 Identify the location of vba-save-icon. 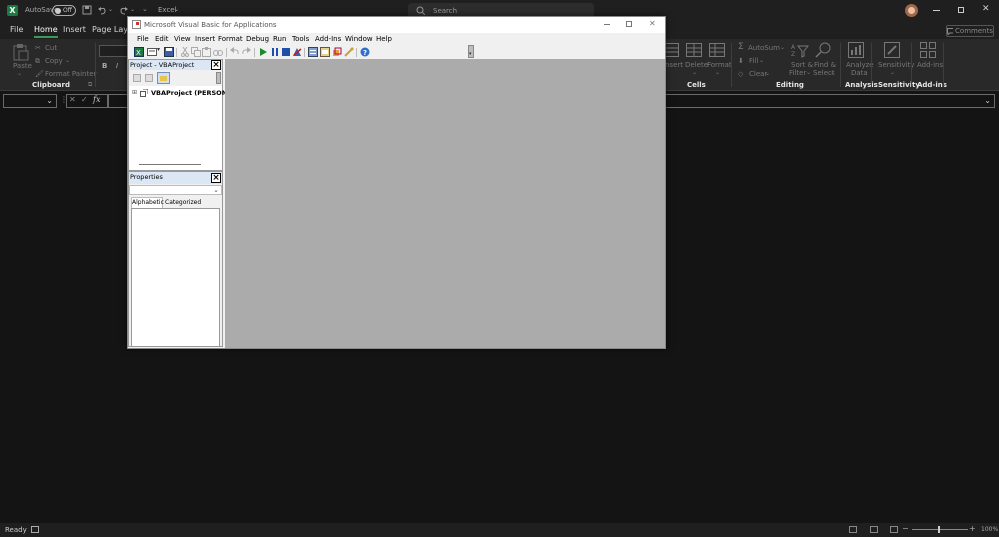
(169, 52).